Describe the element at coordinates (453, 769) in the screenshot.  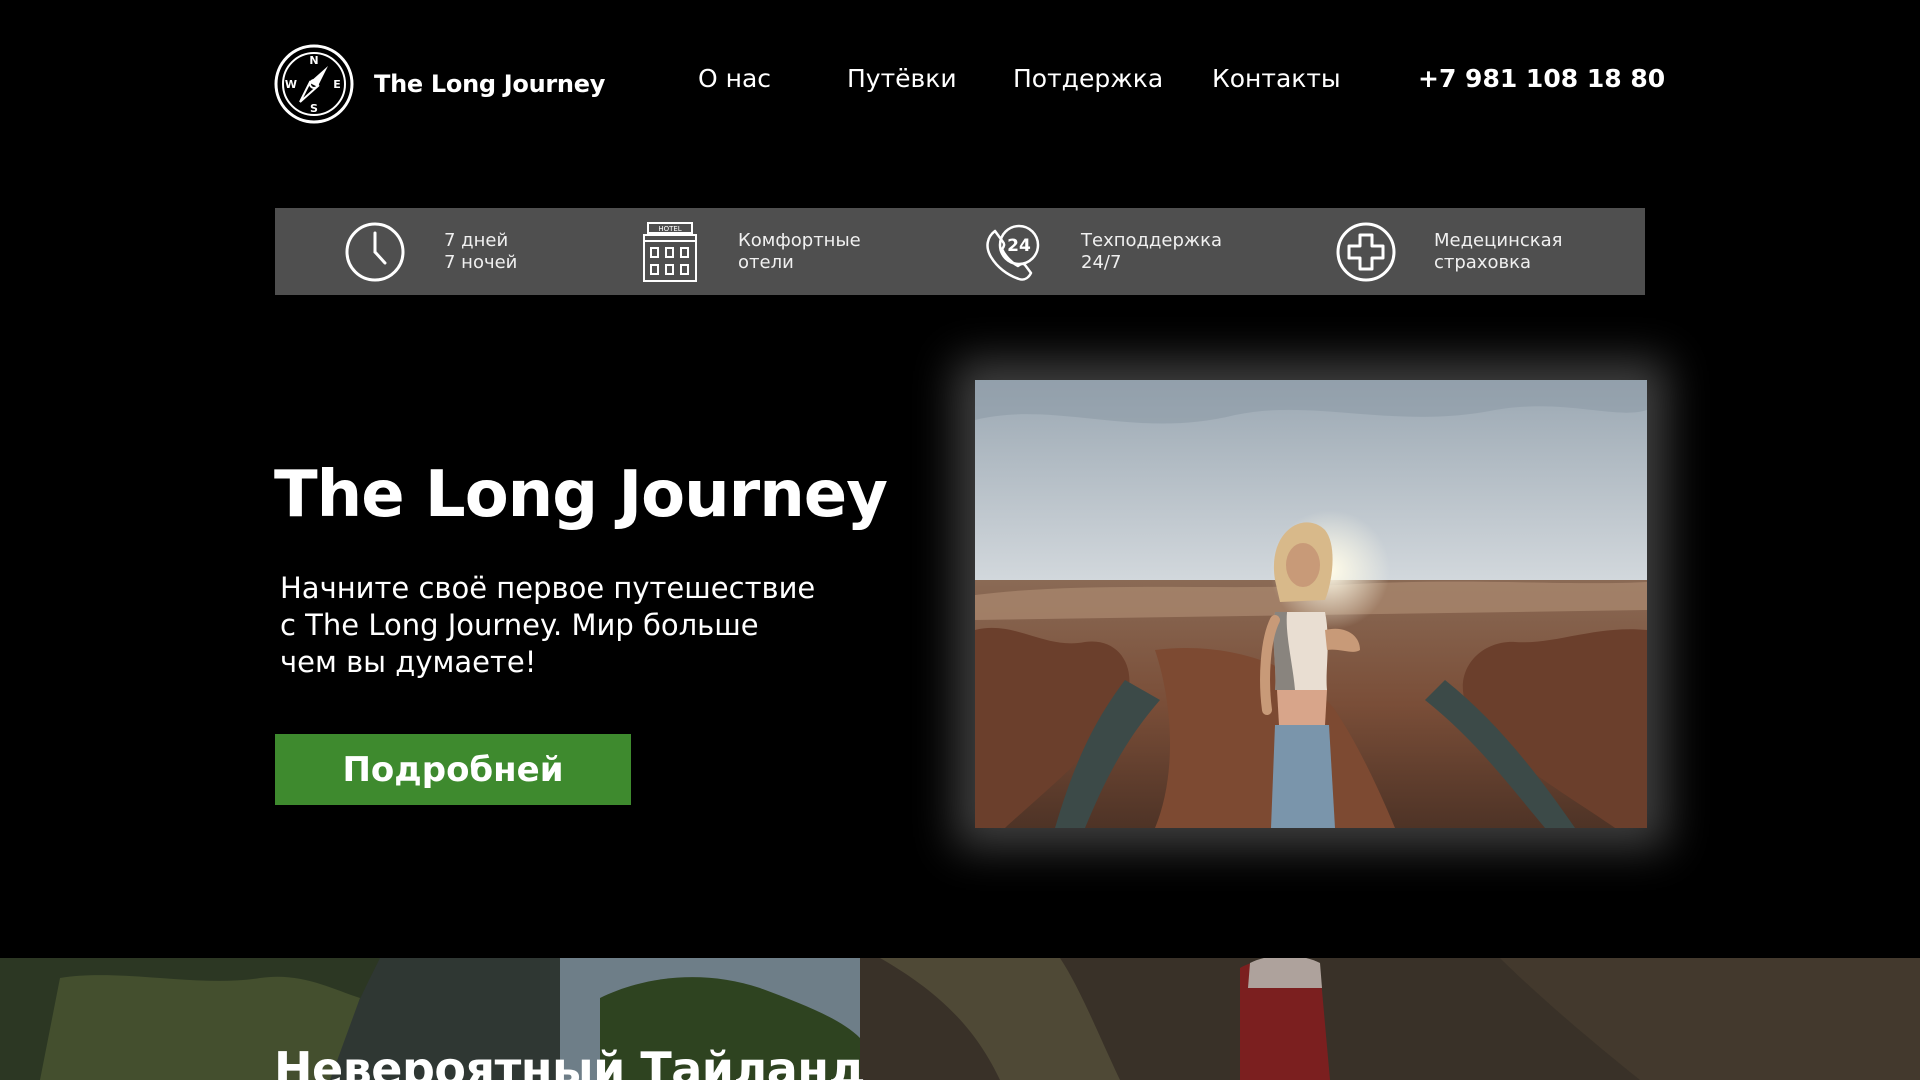
I see `more-button: Подробней` at that location.